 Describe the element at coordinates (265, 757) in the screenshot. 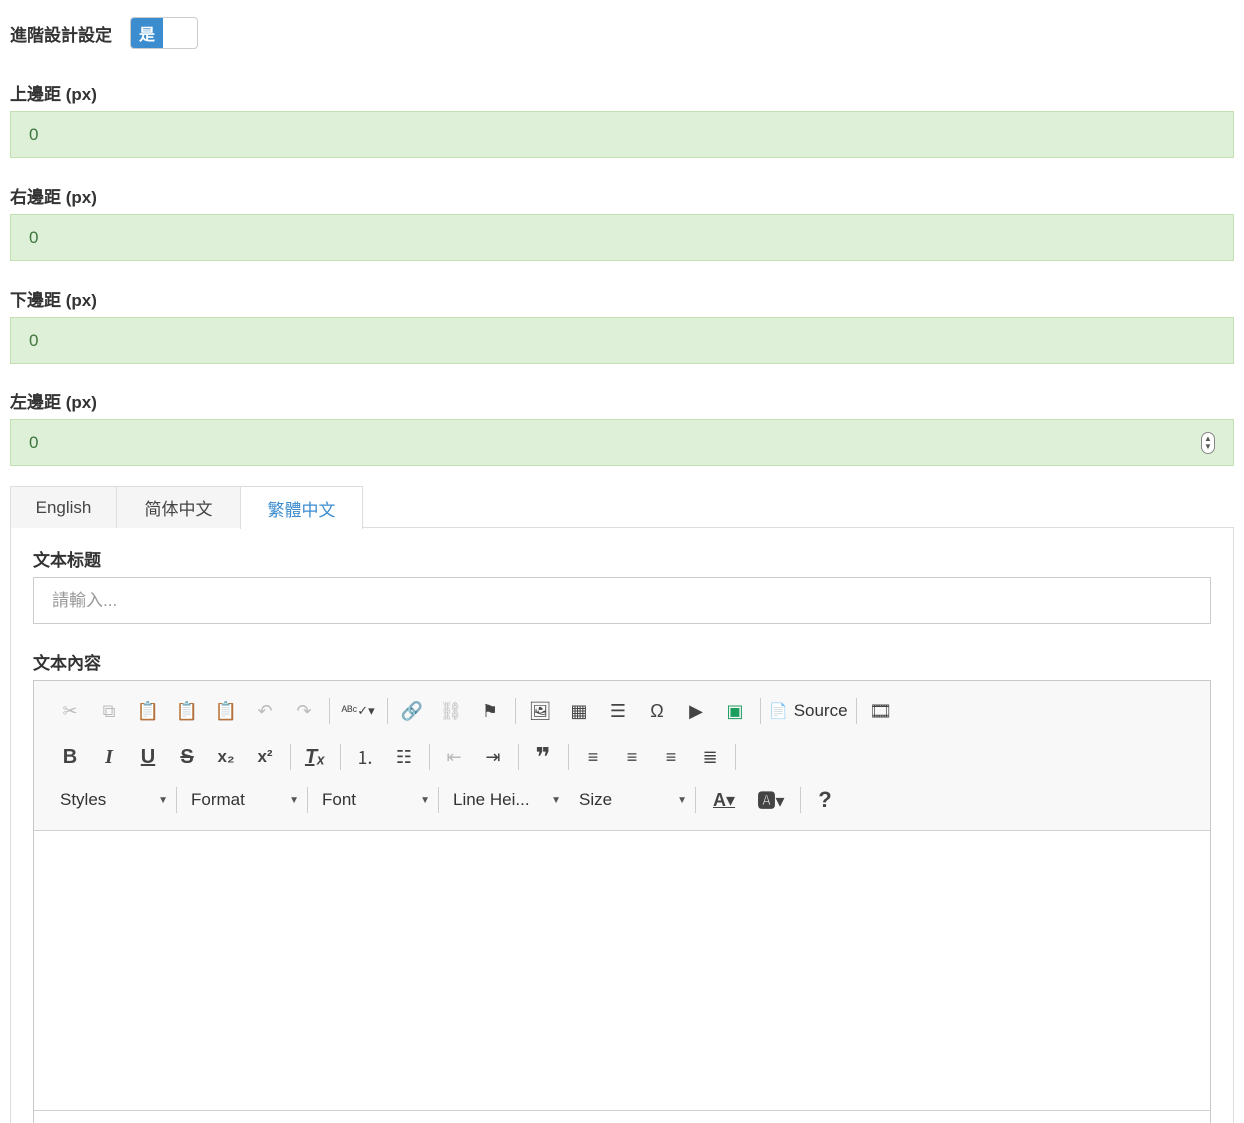

I see `superscript-icon: x²` at that location.